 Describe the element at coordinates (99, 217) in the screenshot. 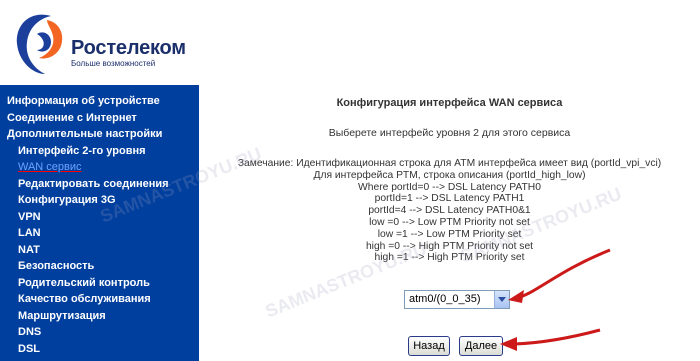

I see `sidebar-item-vpn: VPN` at that location.